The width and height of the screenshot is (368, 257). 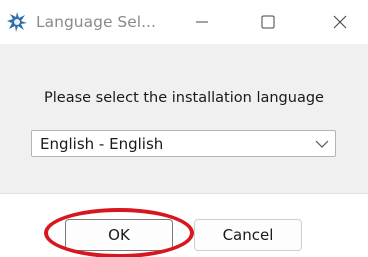 I want to click on close-icon, so click(x=340, y=22).